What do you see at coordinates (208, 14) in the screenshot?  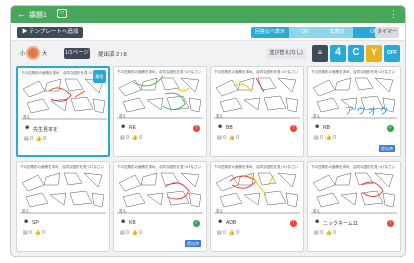 I see `top-bar: ← 課題1 □ ⋮` at bounding box center [208, 14].